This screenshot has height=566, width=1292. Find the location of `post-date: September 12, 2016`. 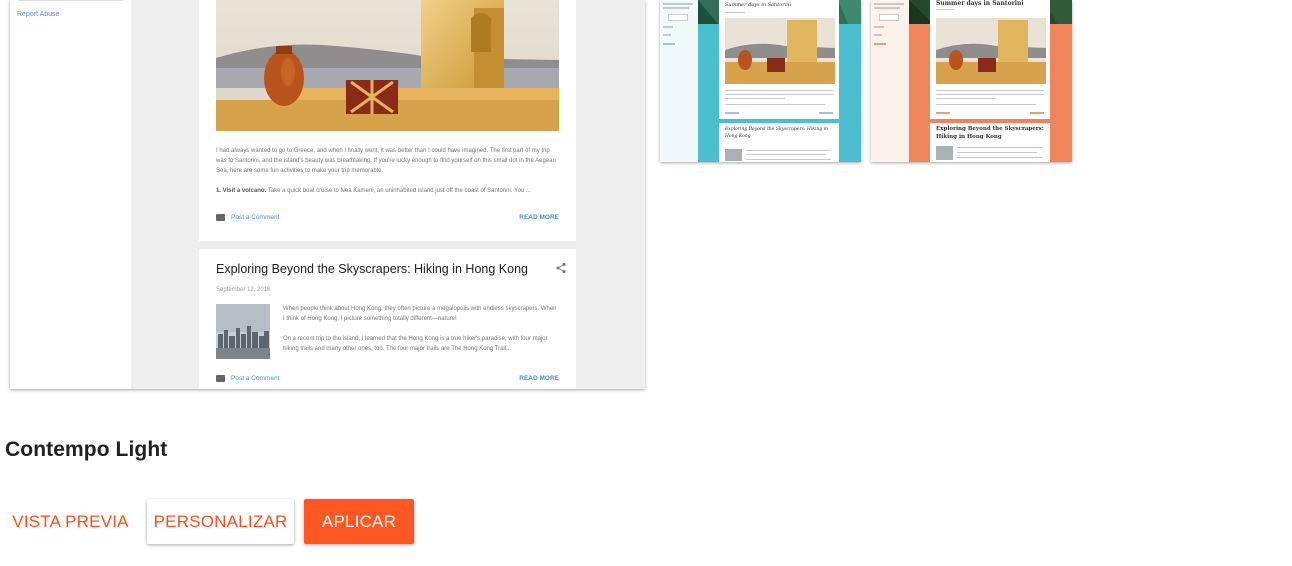

post-date: September 12, 2016 is located at coordinates (243, 290).